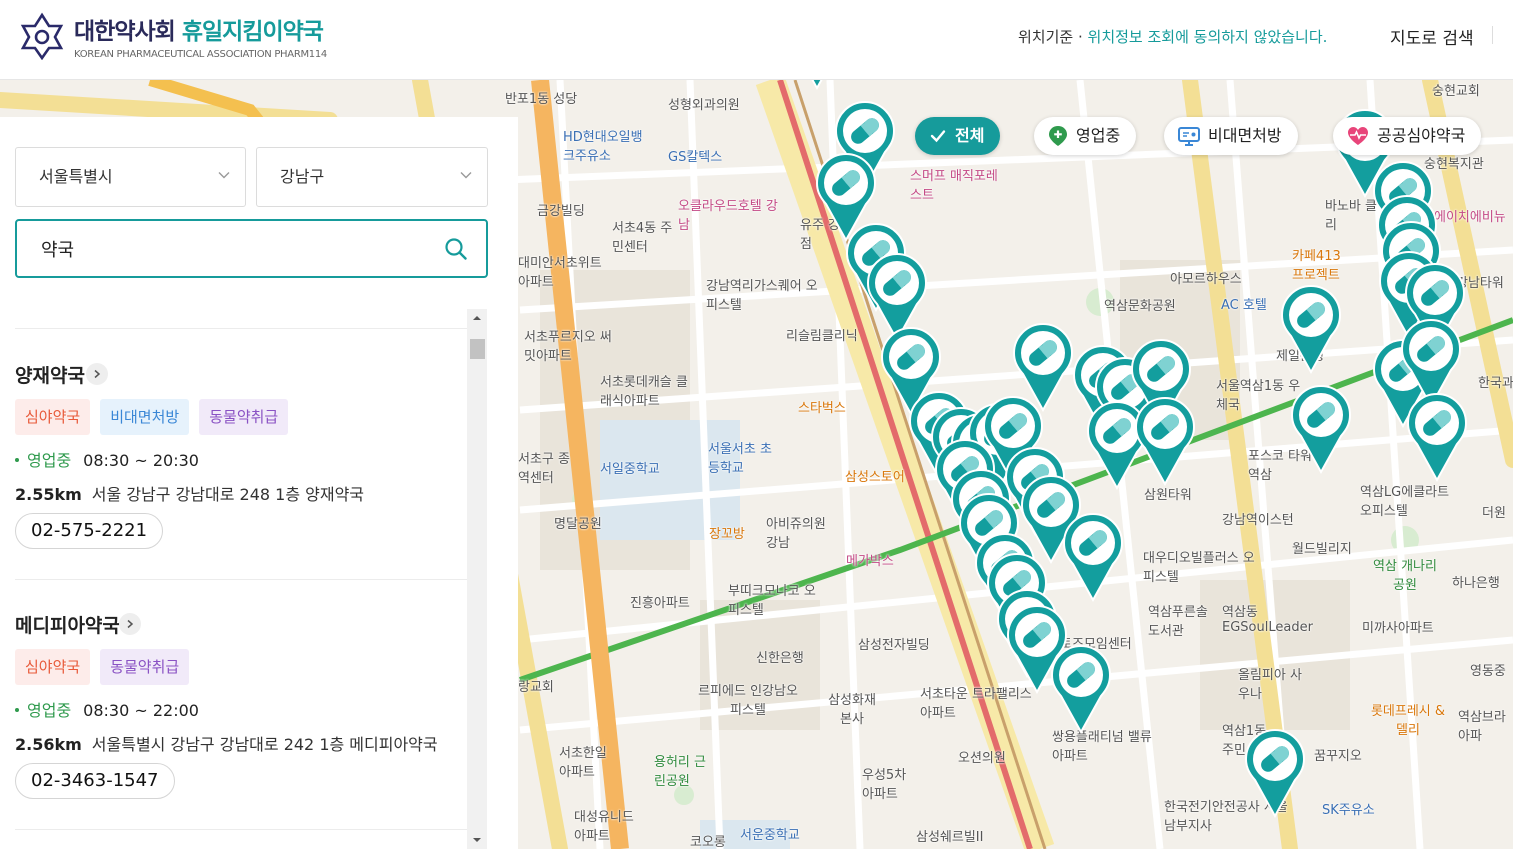  Describe the element at coordinates (1058, 136) in the screenshot. I see `open-plus-icon` at that location.